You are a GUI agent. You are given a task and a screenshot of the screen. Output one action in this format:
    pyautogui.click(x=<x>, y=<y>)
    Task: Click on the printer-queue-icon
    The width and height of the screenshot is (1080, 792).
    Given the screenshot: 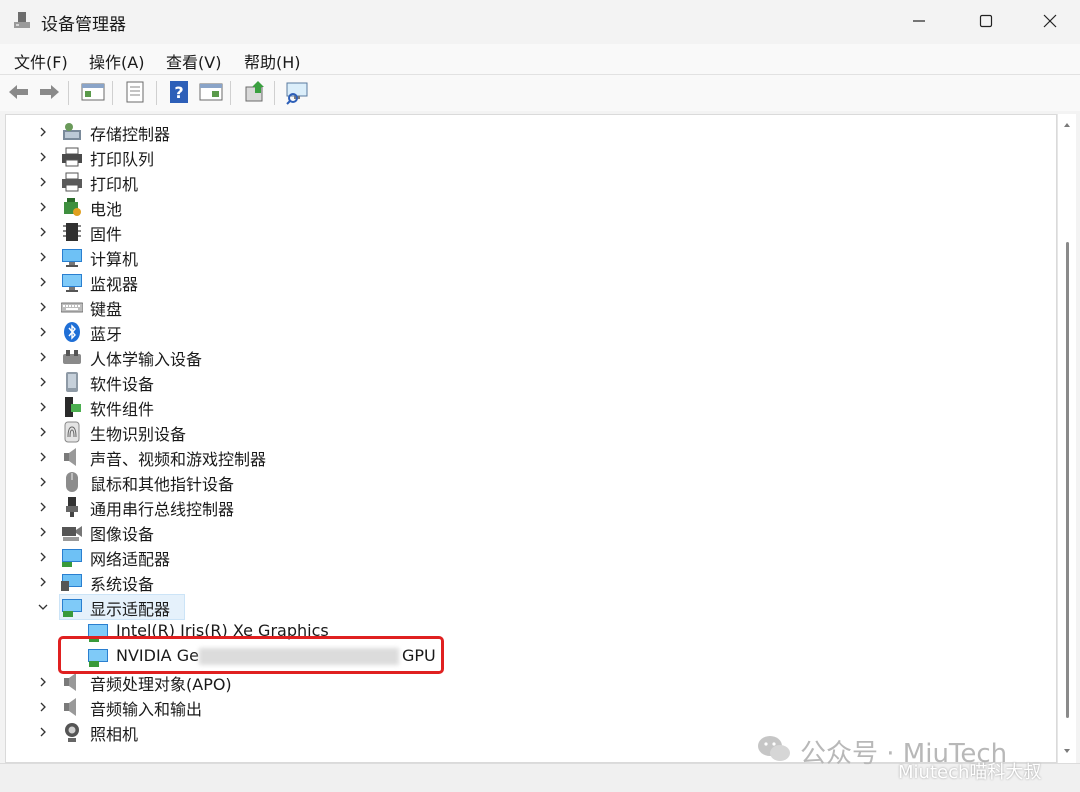 What is the action you would take?
    pyautogui.click(x=72, y=157)
    